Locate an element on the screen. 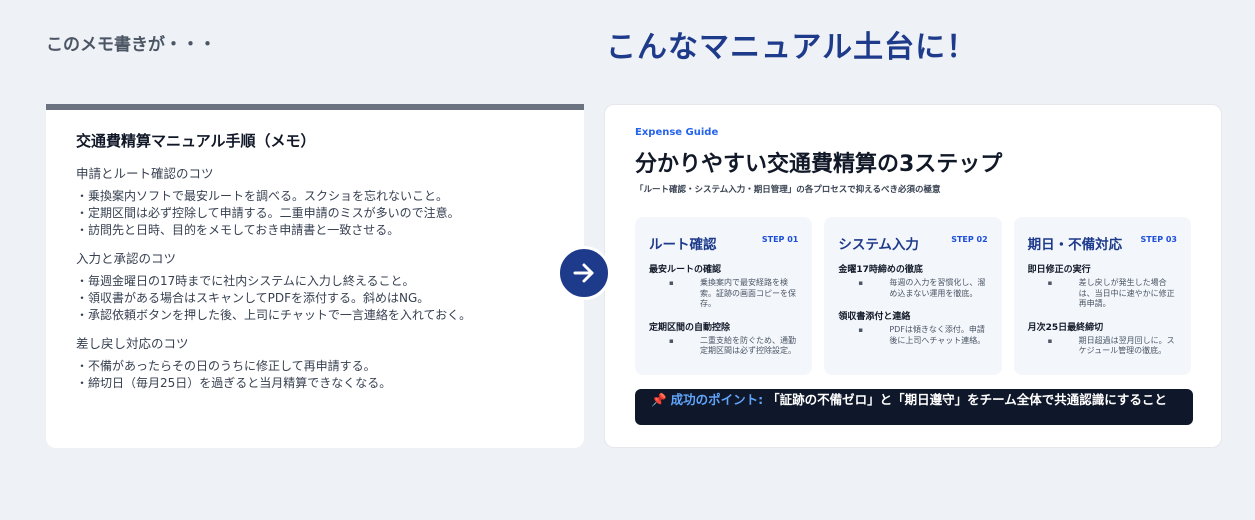 This screenshot has height=520, width=1255. step-item-title: 金曜17時締めの徹底 is located at coordinates (880, 270).